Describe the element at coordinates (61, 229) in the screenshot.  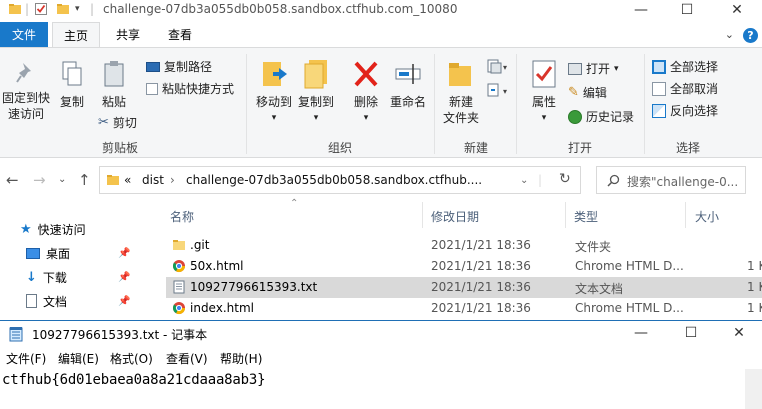
I see `nav-item-label: 快速访问` at that location.